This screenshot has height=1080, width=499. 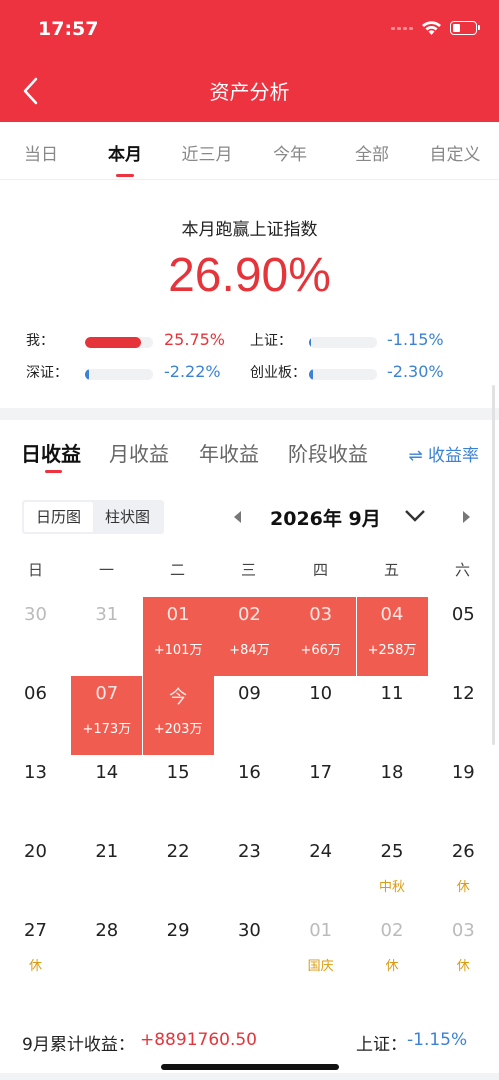 What do you see at coordinates (192, 371) in the screenshot?
I see `metric-value: -2.22%` at bounding box center [192, 371].